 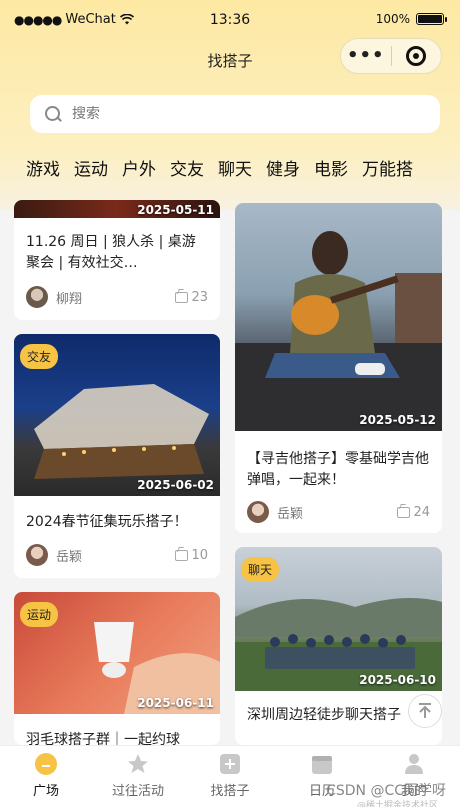 What do you see at coordinates (199, 297) in the screenshot?
I see `like-number: 23` at bounding box center [199, 297].